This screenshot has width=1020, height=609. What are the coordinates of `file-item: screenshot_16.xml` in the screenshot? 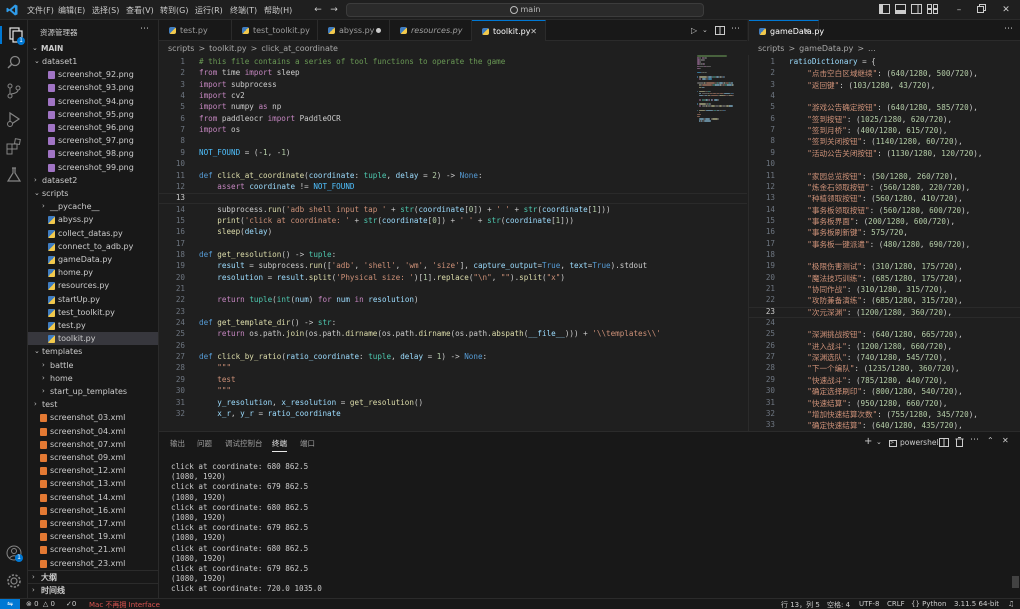 It's located at (93, 510).